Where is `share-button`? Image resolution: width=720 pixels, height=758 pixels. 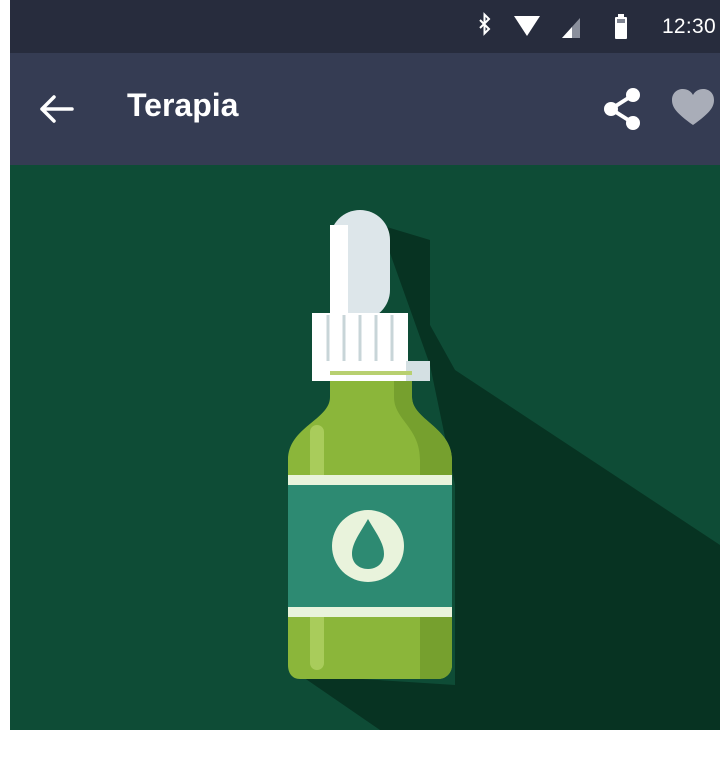 share-button is located at coordinates (623, 109).